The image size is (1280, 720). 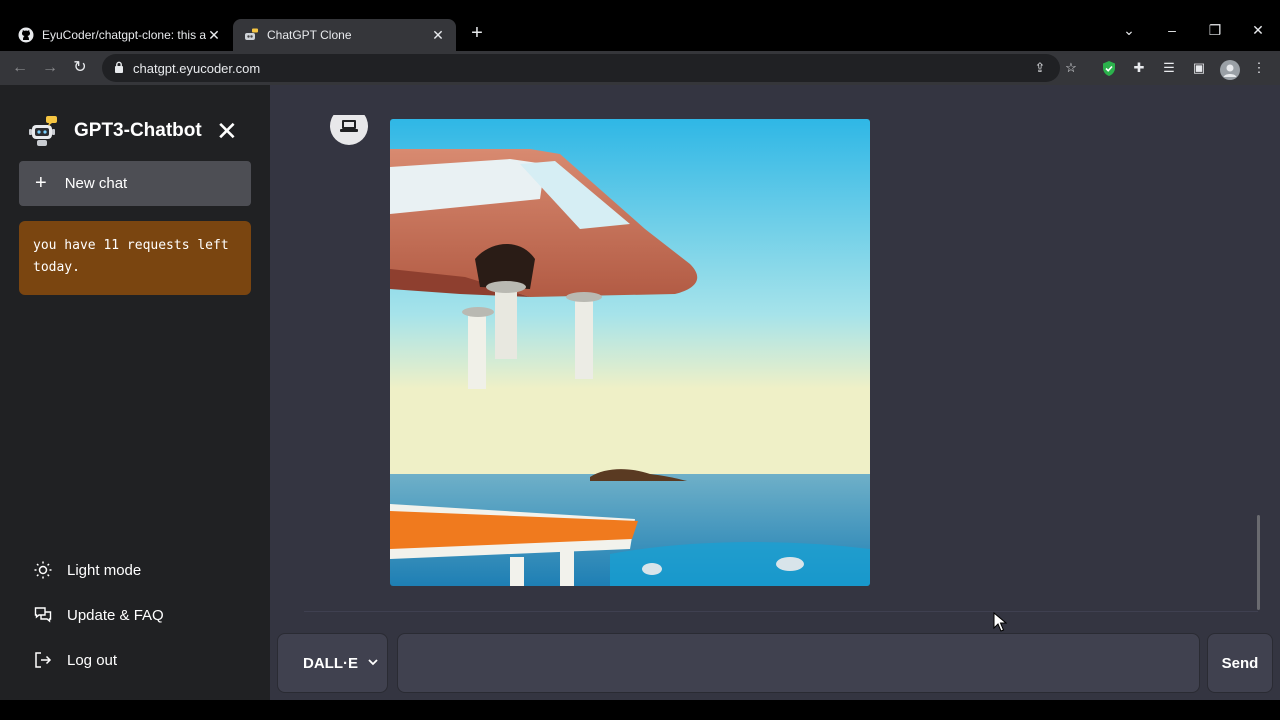 I want to click on minimize-icon: –, so click(x=1172, y=30).